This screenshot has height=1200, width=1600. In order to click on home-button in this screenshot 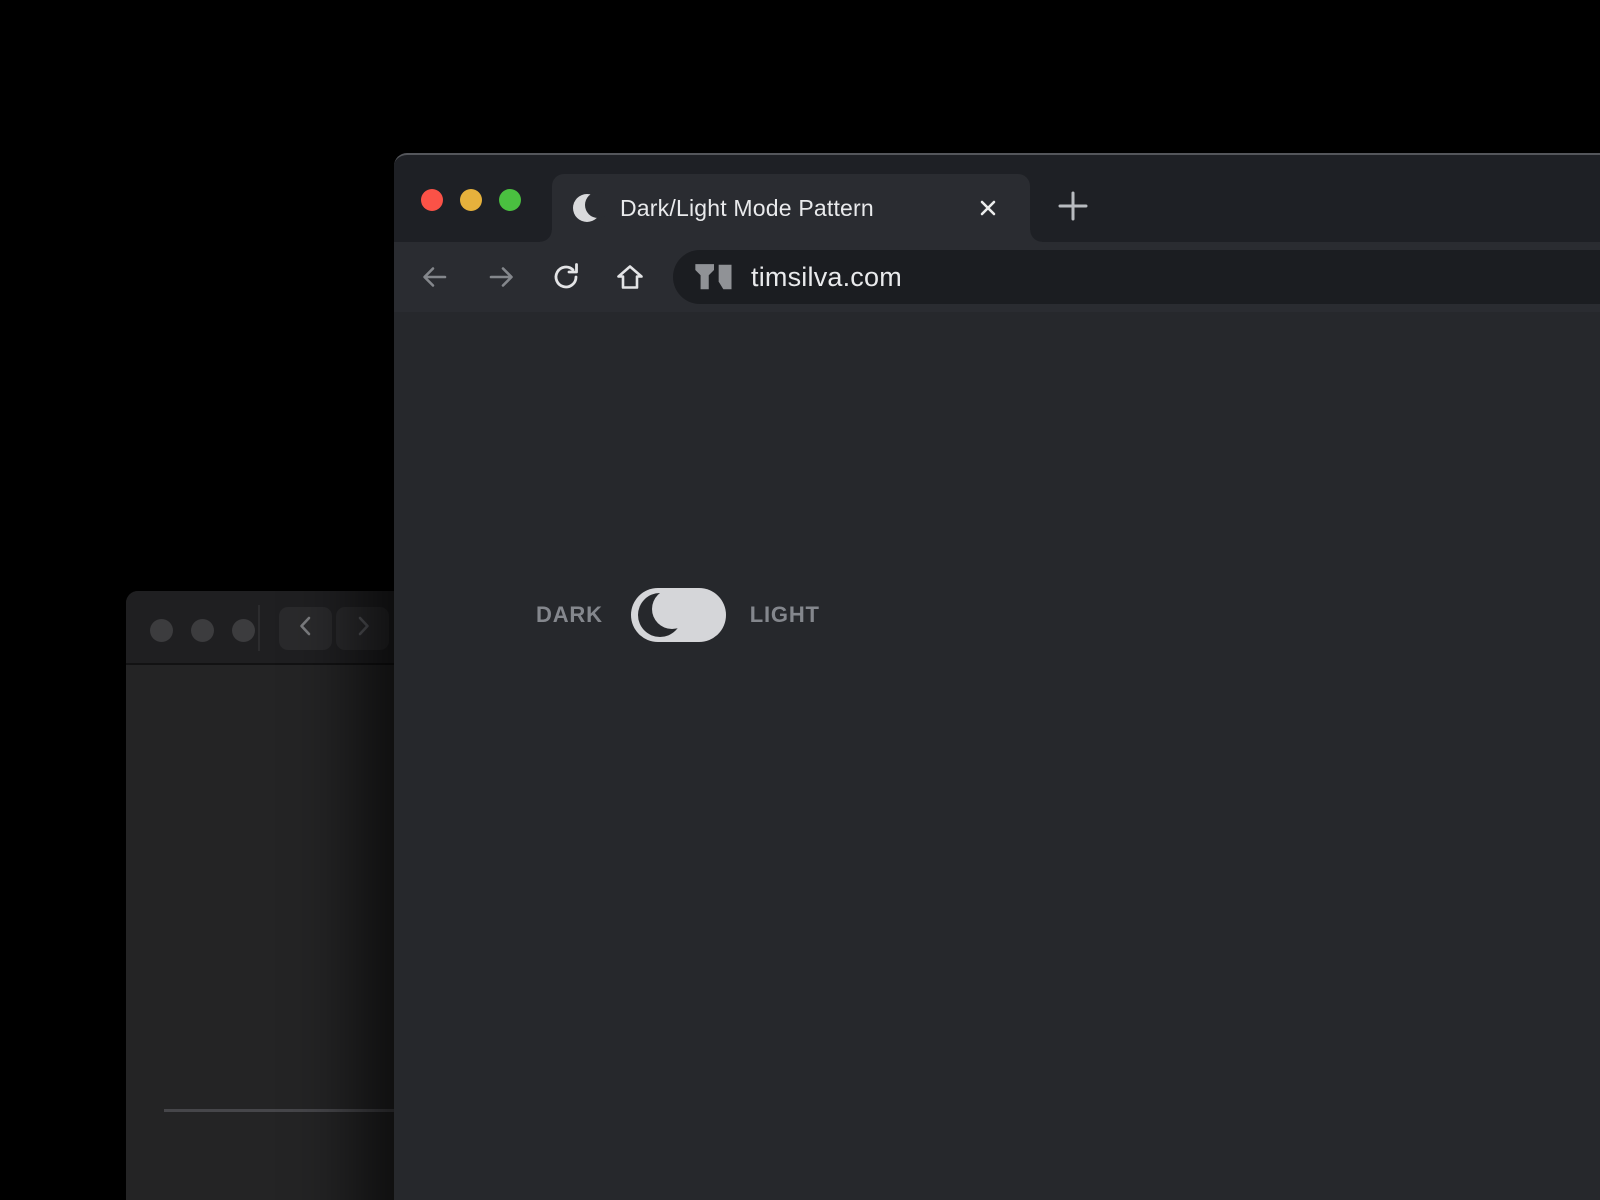, I will do `click(630, 277)`.